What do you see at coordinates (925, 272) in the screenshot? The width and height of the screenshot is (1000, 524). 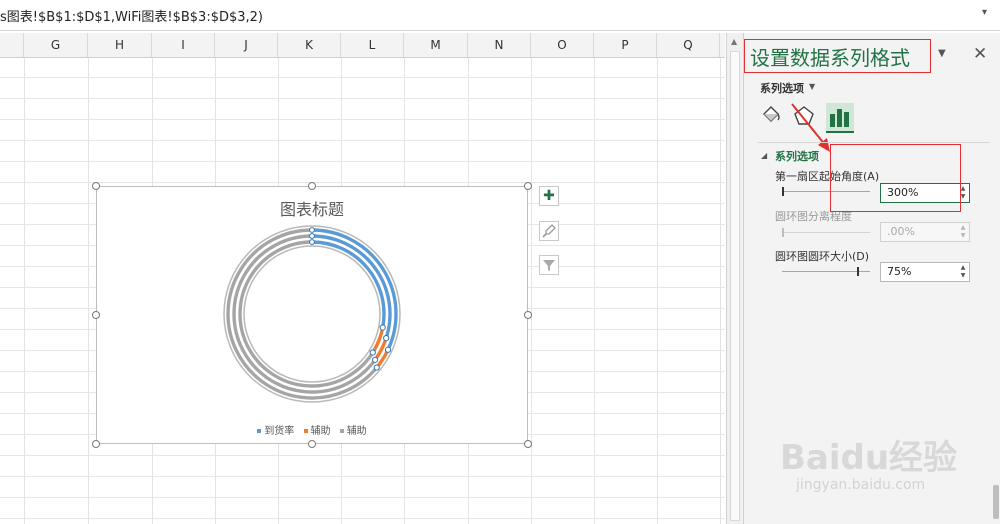 I see `doughnut-hole-size-input: 75%` at bounding box center [925, 272].